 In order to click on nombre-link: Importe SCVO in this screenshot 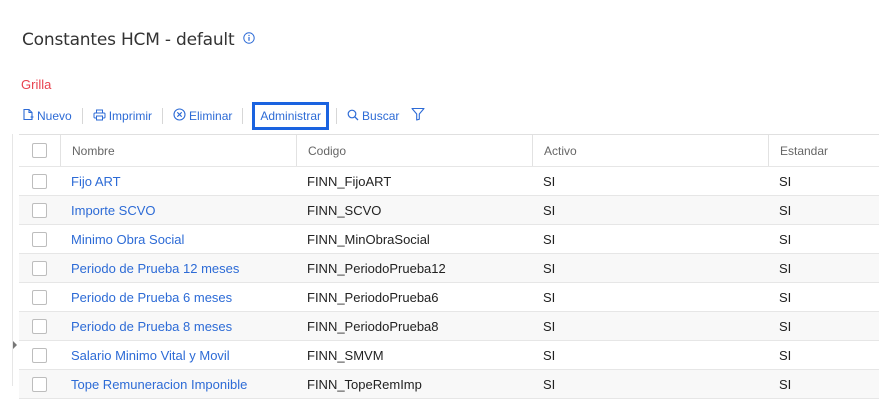, I will do `click(178, 210)`.